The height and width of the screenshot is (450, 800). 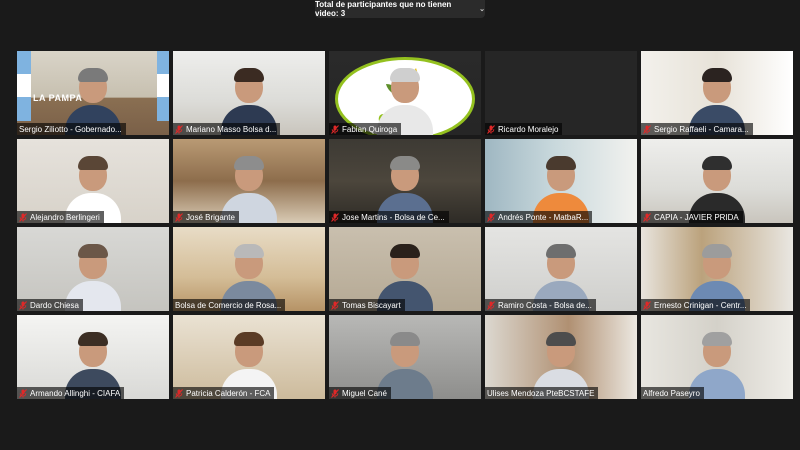 I want to click on participant-nameplate: Armando Allinghi - CIAFA, so click(x=71, y=393).